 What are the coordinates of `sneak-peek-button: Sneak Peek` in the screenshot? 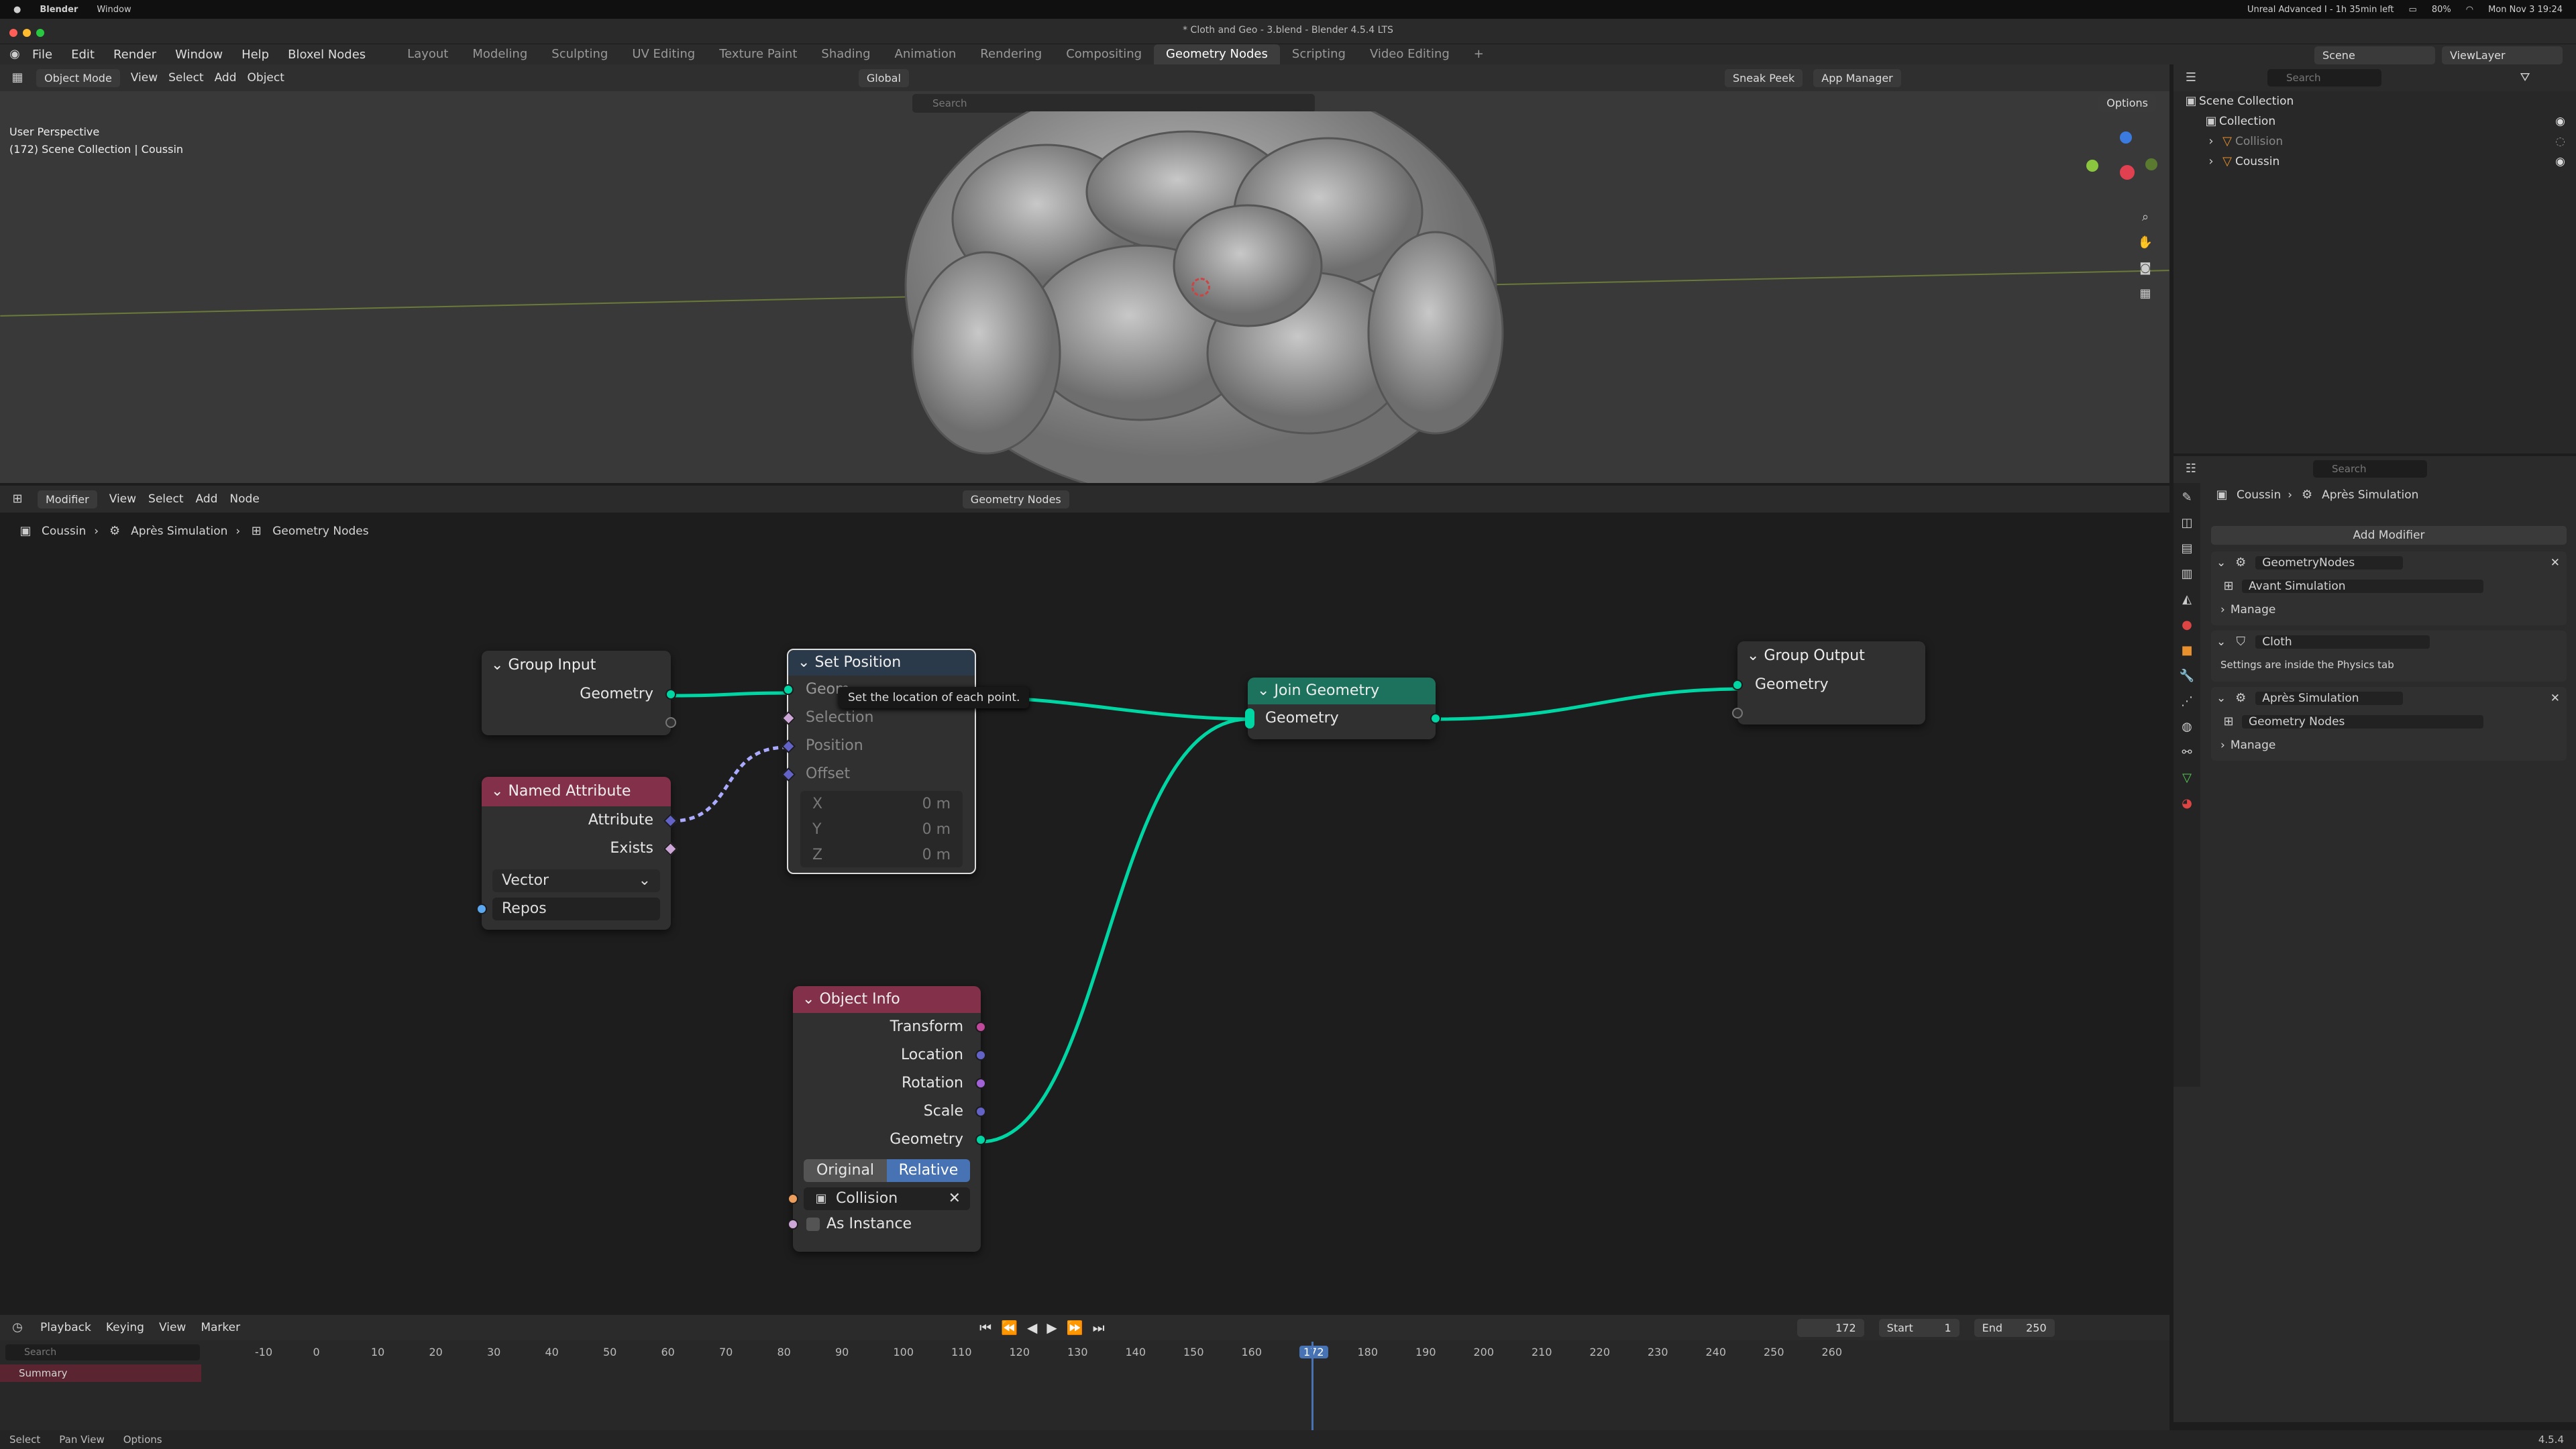 It's located at (1763, 77).